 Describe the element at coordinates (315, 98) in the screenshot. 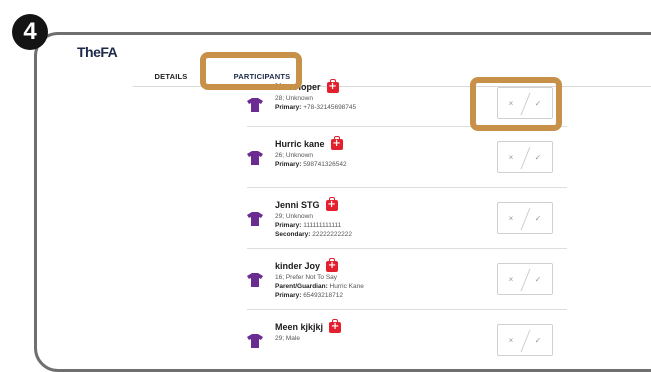

I see `participant-detail: 28; Unknown` at that location.